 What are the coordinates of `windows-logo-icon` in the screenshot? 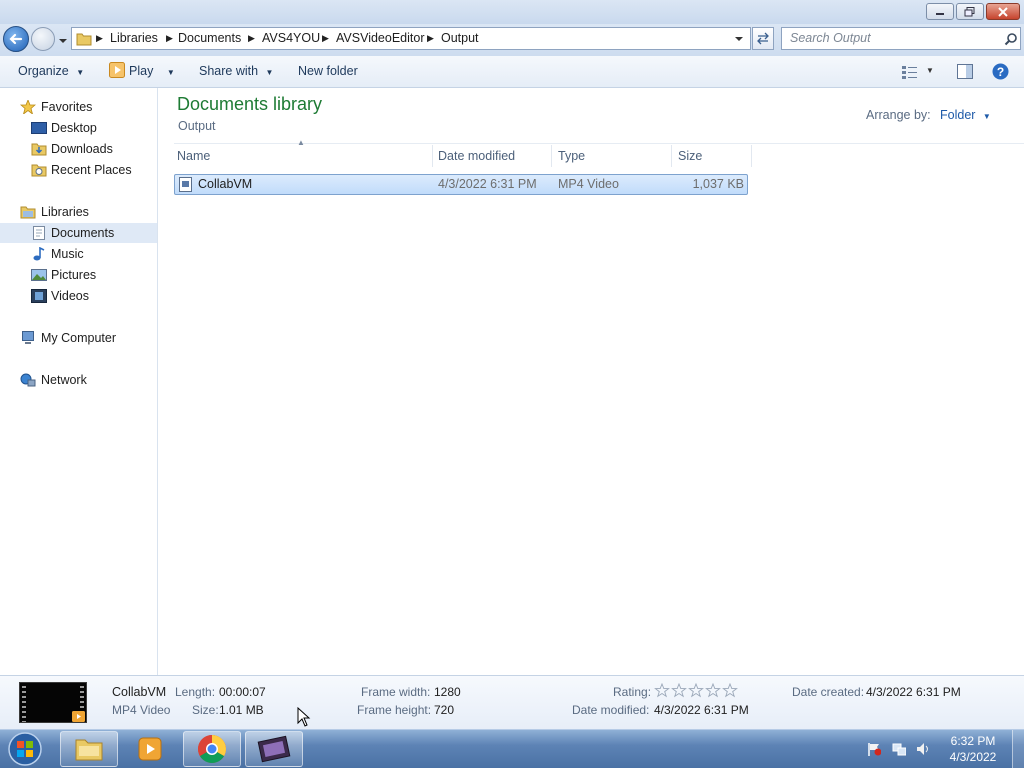 It's located at (25, 749).